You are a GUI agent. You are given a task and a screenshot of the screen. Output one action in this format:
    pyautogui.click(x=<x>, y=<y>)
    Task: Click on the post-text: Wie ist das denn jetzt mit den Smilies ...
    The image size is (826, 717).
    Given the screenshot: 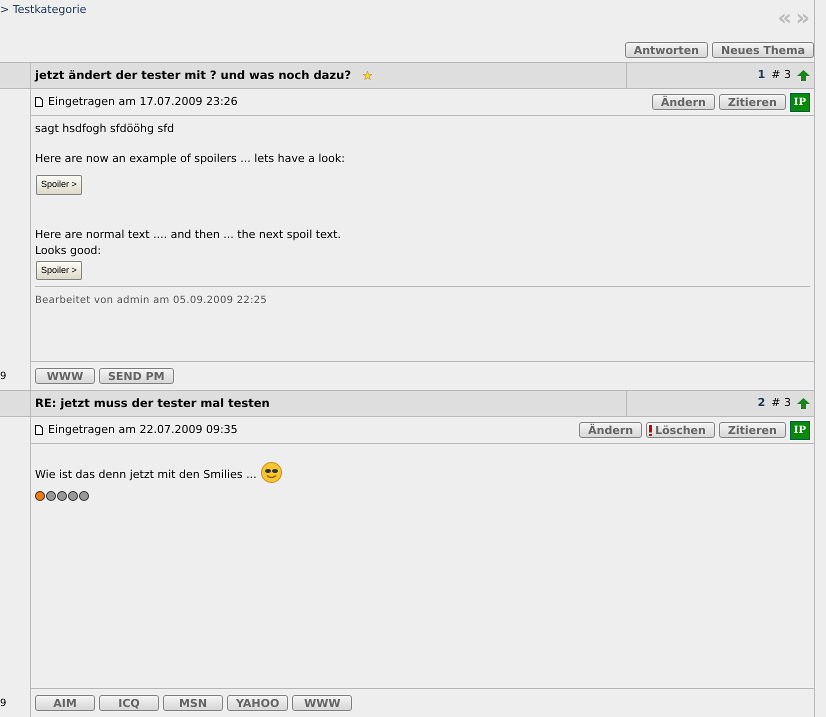 What is the action you would take?
    pyautogui.click(x=146, y=474)
    